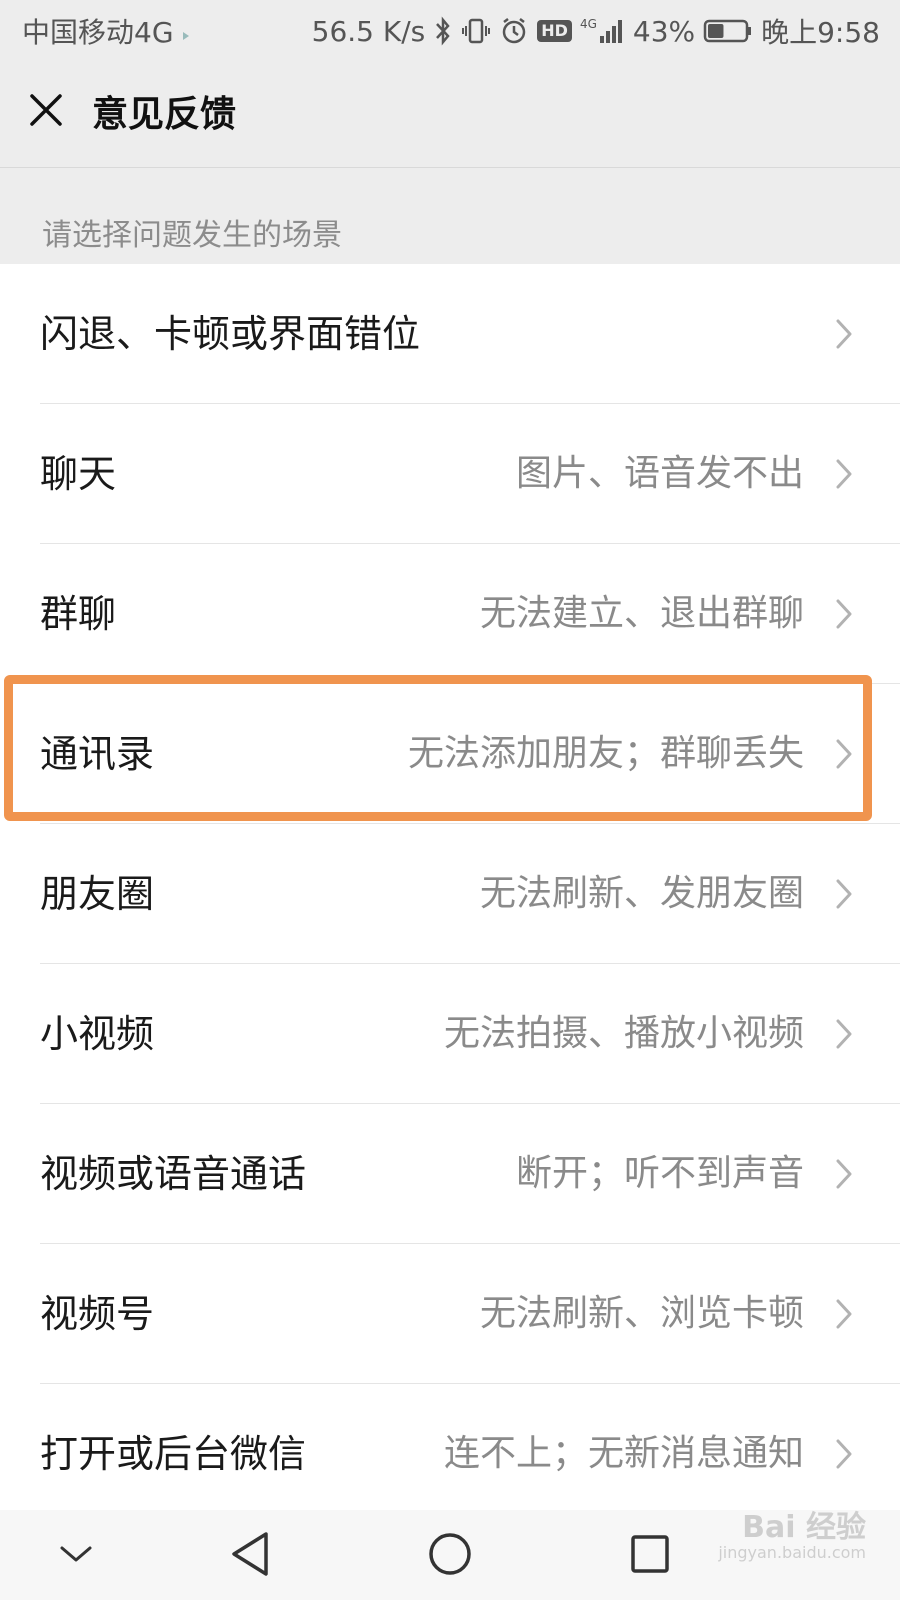 The width and height of the screenshot is (900, 1600). What do you see at coordinates (602, 31) in the screenshot?
I see `signal-icon: 4G` at bounding box center [602, 31].